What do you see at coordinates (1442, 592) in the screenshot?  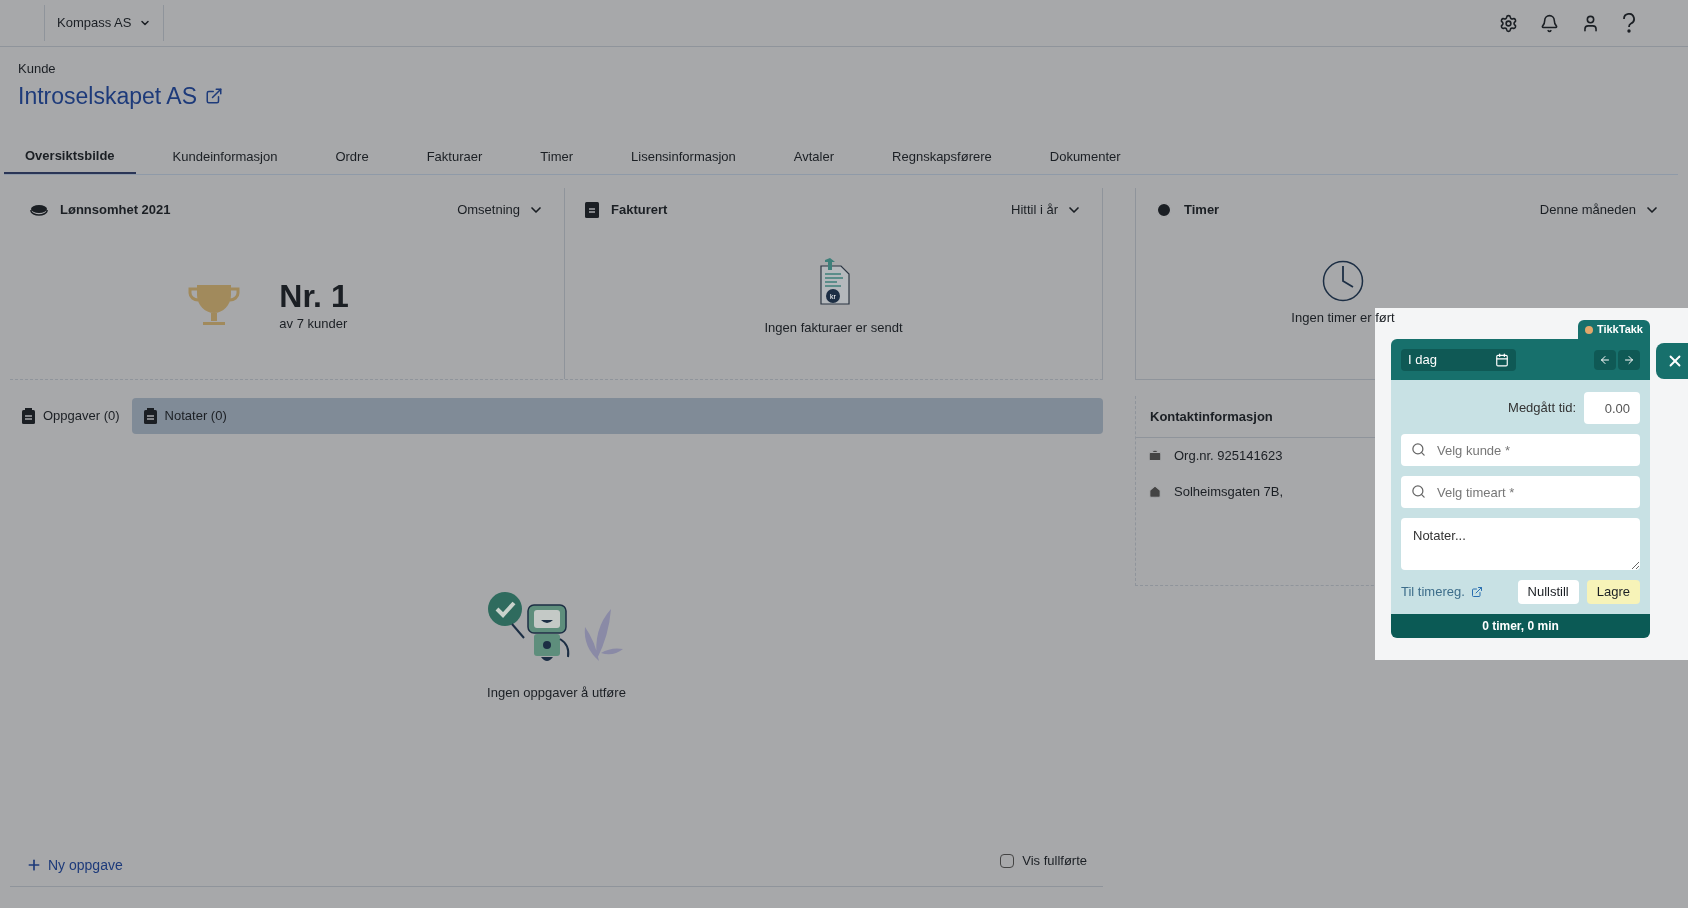 I see `time-registration-link: Til timereg.` at bounding box center [1442, 592].